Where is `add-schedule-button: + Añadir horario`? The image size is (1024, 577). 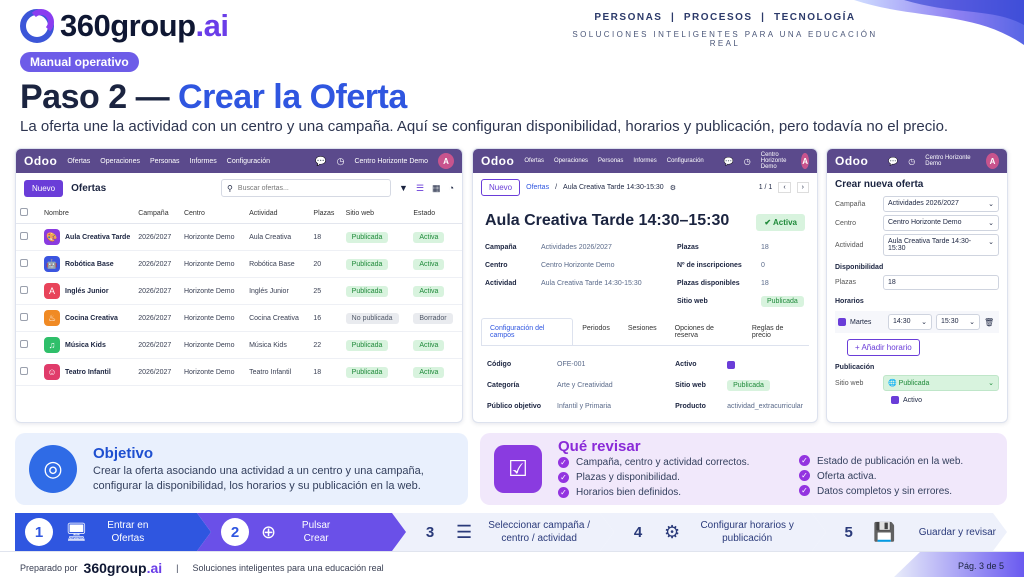
add-schedule-button: + Añadir horario is located at coordinates (883, 347).